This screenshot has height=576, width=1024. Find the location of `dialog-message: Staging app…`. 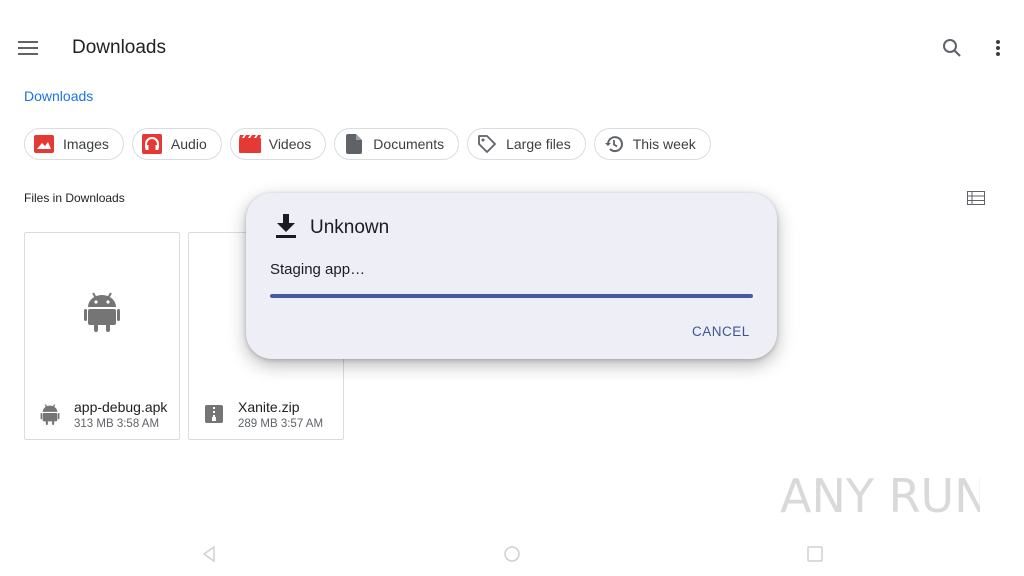

dialog-message: Staging app… is located at coordinates (318, 269).